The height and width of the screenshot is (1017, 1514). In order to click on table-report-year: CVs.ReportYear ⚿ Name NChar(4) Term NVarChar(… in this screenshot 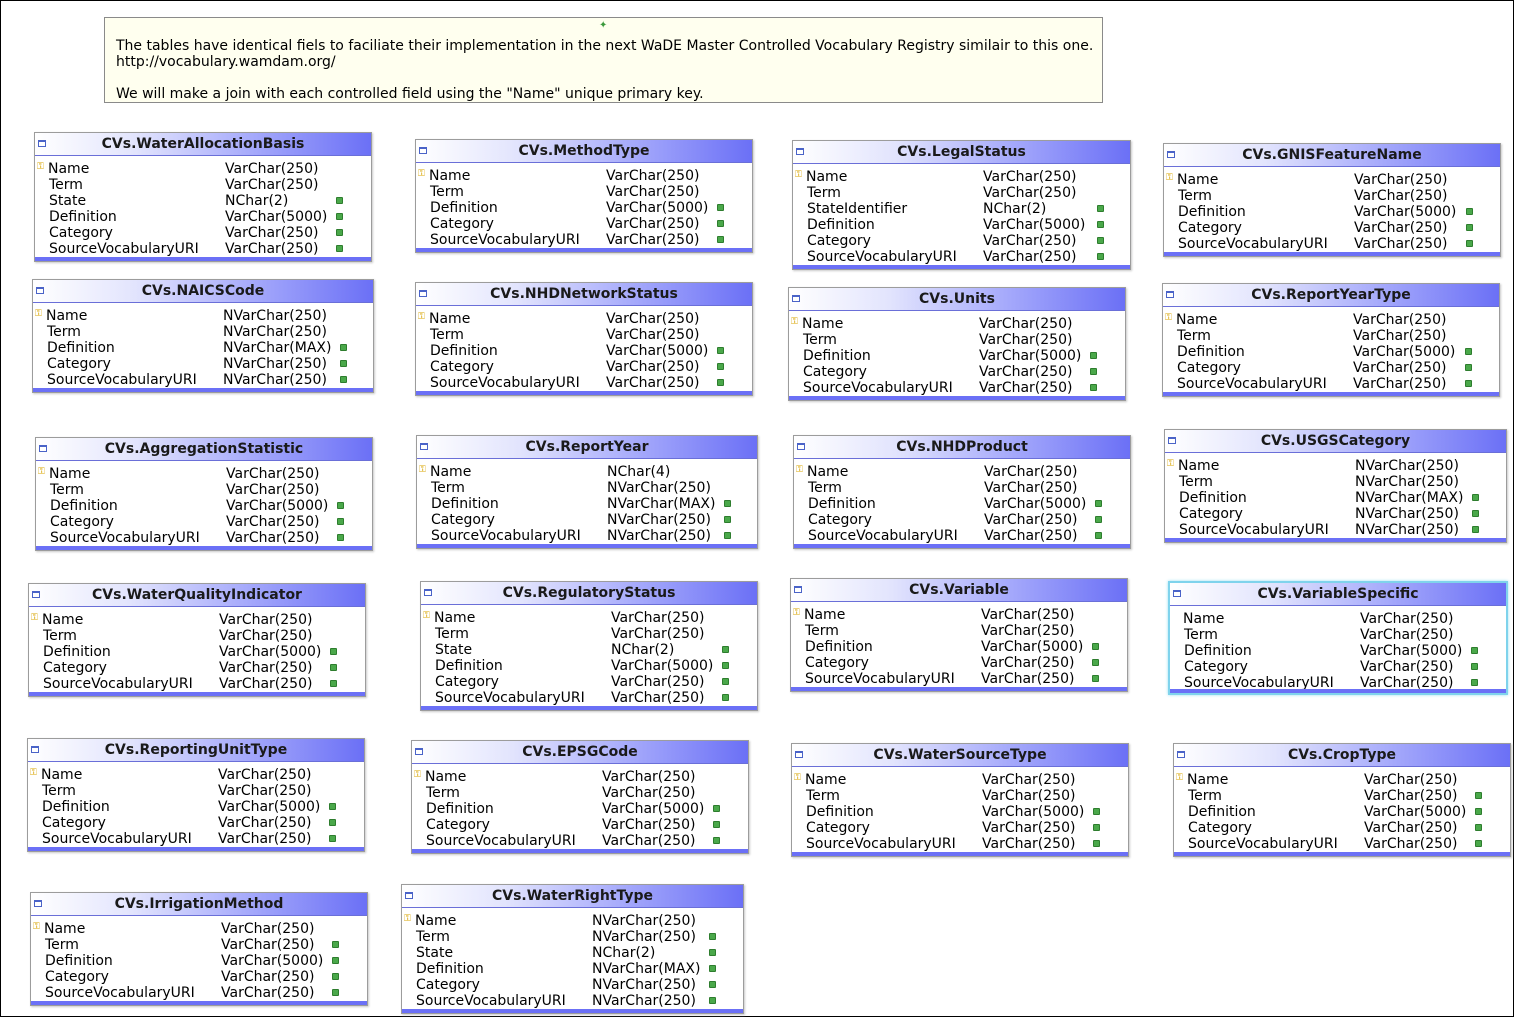, I will do `click(587, 492)`.